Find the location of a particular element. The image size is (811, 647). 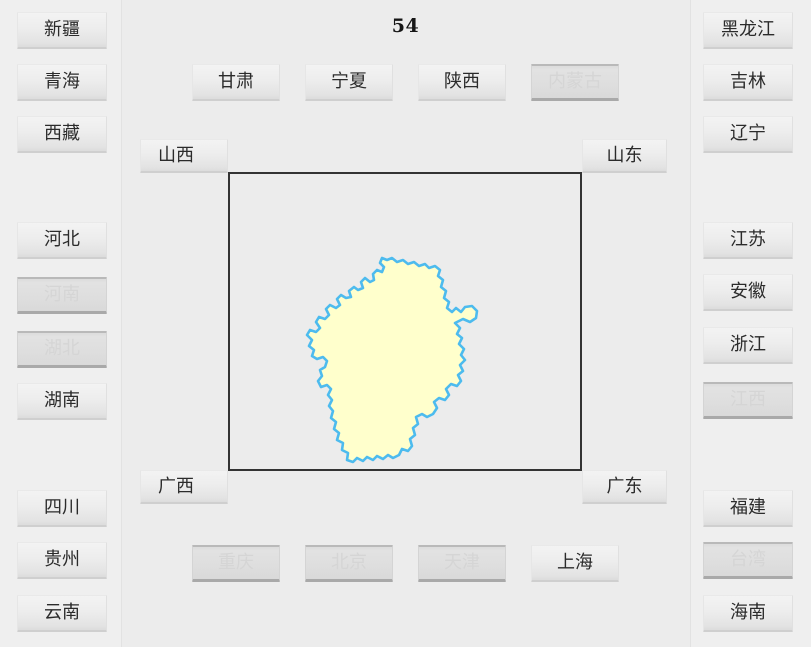

province-button-chongqing: 重庆 is located at coordinates (236, 563).